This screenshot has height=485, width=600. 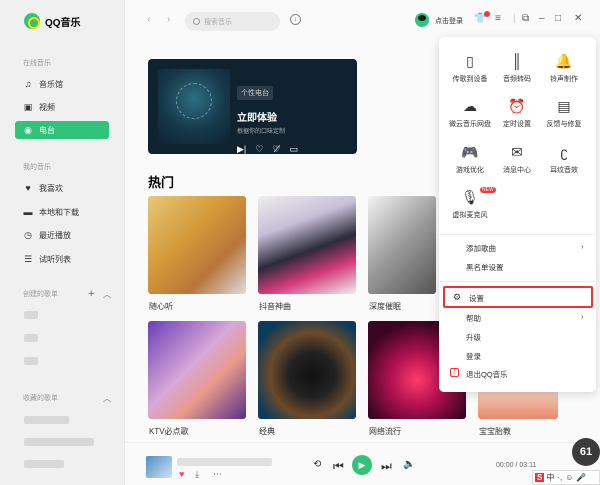 What do you see at coordinates (62, 107) in the screenshot?
I see `sidebar-item-video: ▣ 视频` at bounding box center [62, 107].